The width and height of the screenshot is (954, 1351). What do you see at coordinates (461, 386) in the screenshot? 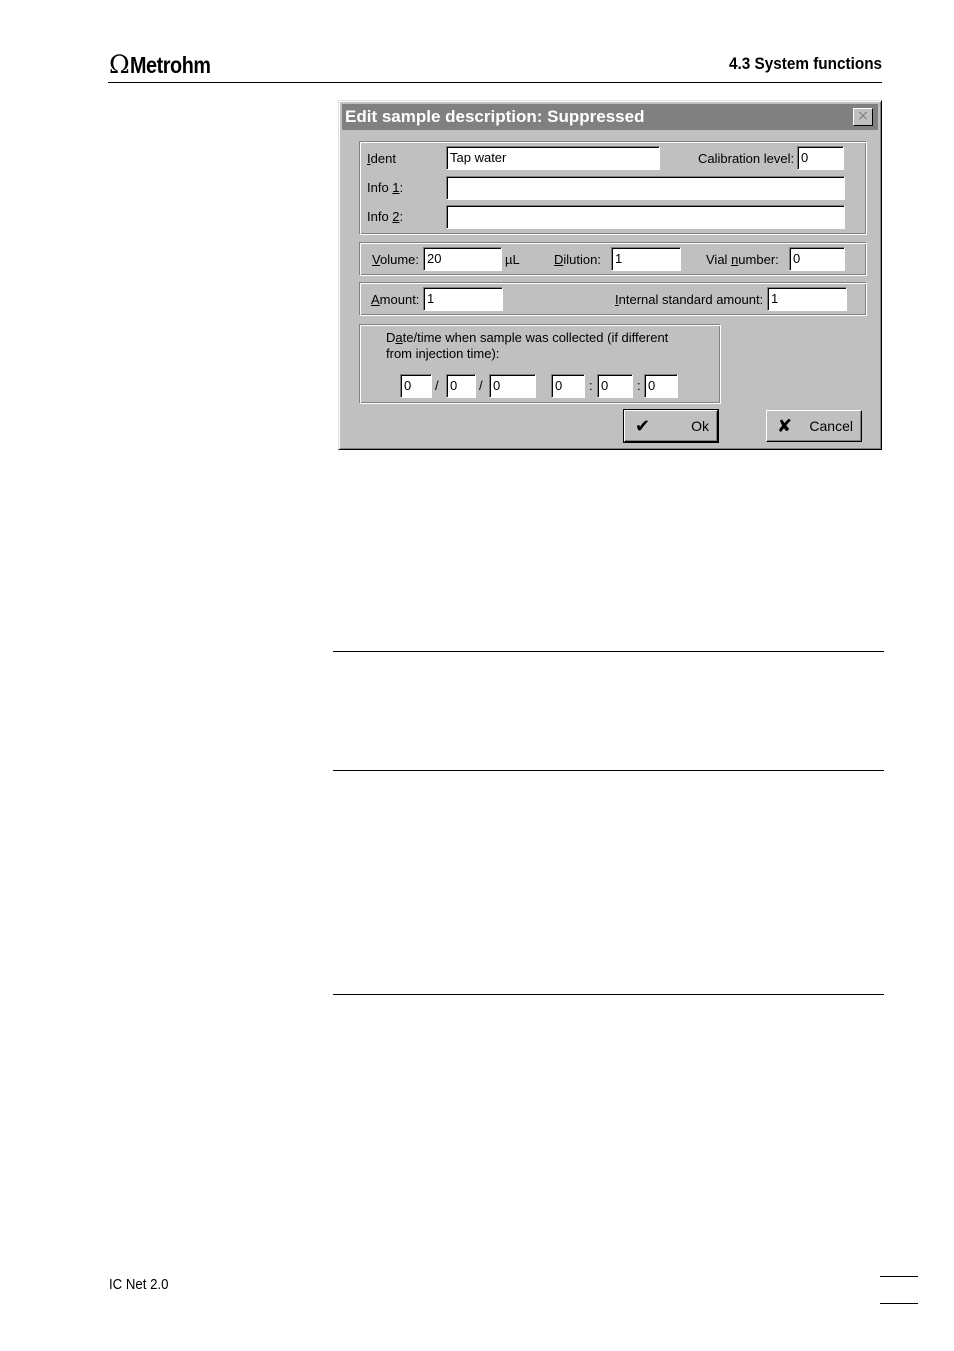
I see `date-day-input: 0` at bounding box center [461, 386].